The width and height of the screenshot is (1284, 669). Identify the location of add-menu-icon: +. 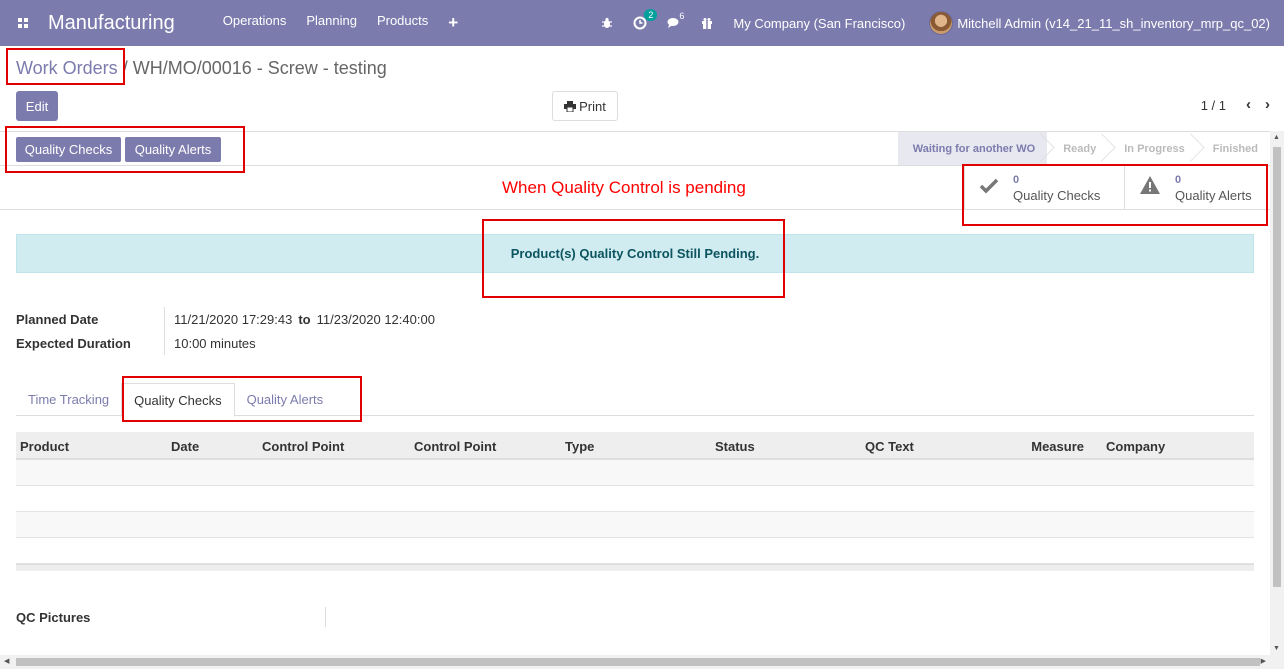
(453, 23).